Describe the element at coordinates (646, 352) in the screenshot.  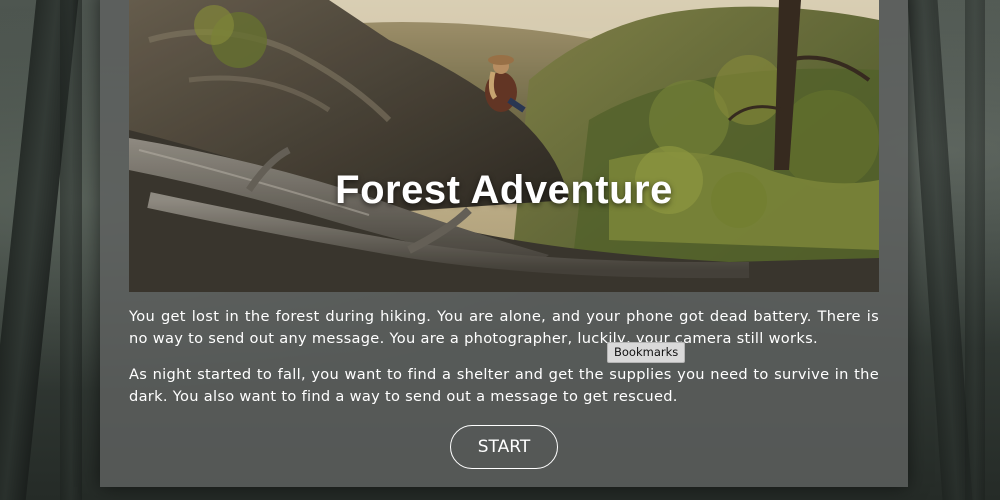
I see `bookmarks-tooltip: Bookmarks` at that location.